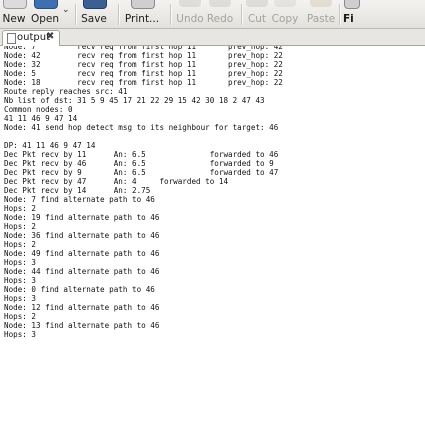 The image size is (425, 435). Describe the element at coordinates (50, 145) in the screenshot. I see `text-line: DP: 41 11 46 9 47 14` at that location.